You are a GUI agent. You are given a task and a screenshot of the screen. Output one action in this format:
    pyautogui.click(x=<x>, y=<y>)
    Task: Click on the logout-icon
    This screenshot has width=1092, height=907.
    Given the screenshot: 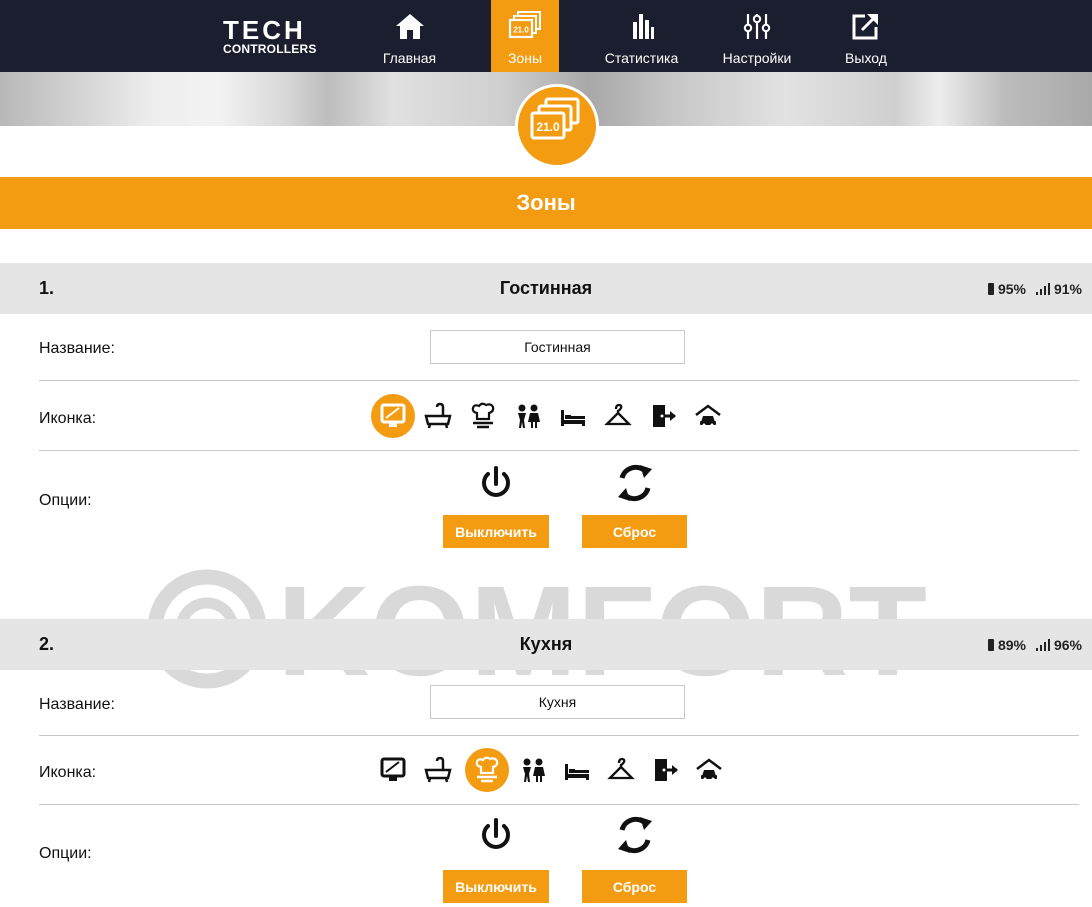 What is the action you would take?
    pyautogui.click(x=865, y=27)
    